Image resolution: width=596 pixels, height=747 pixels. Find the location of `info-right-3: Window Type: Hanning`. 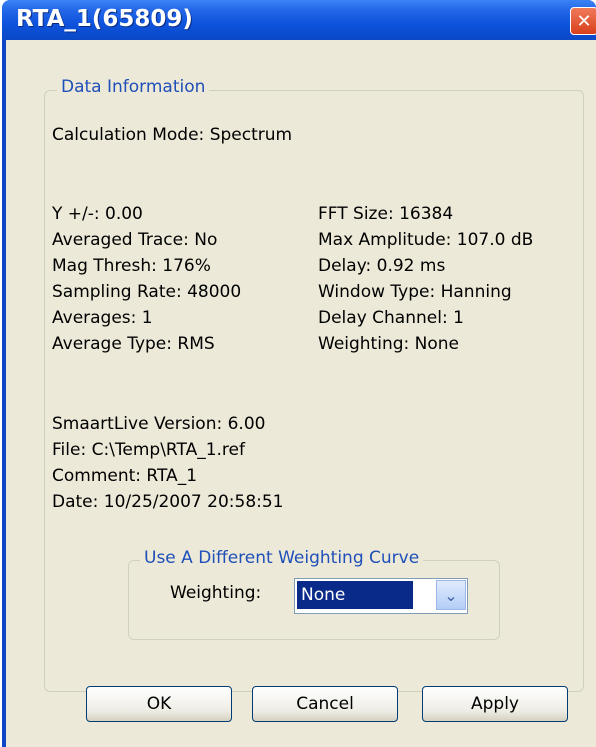

info-right-3: Window Type: Hanning is located at coordinates (415, 292).